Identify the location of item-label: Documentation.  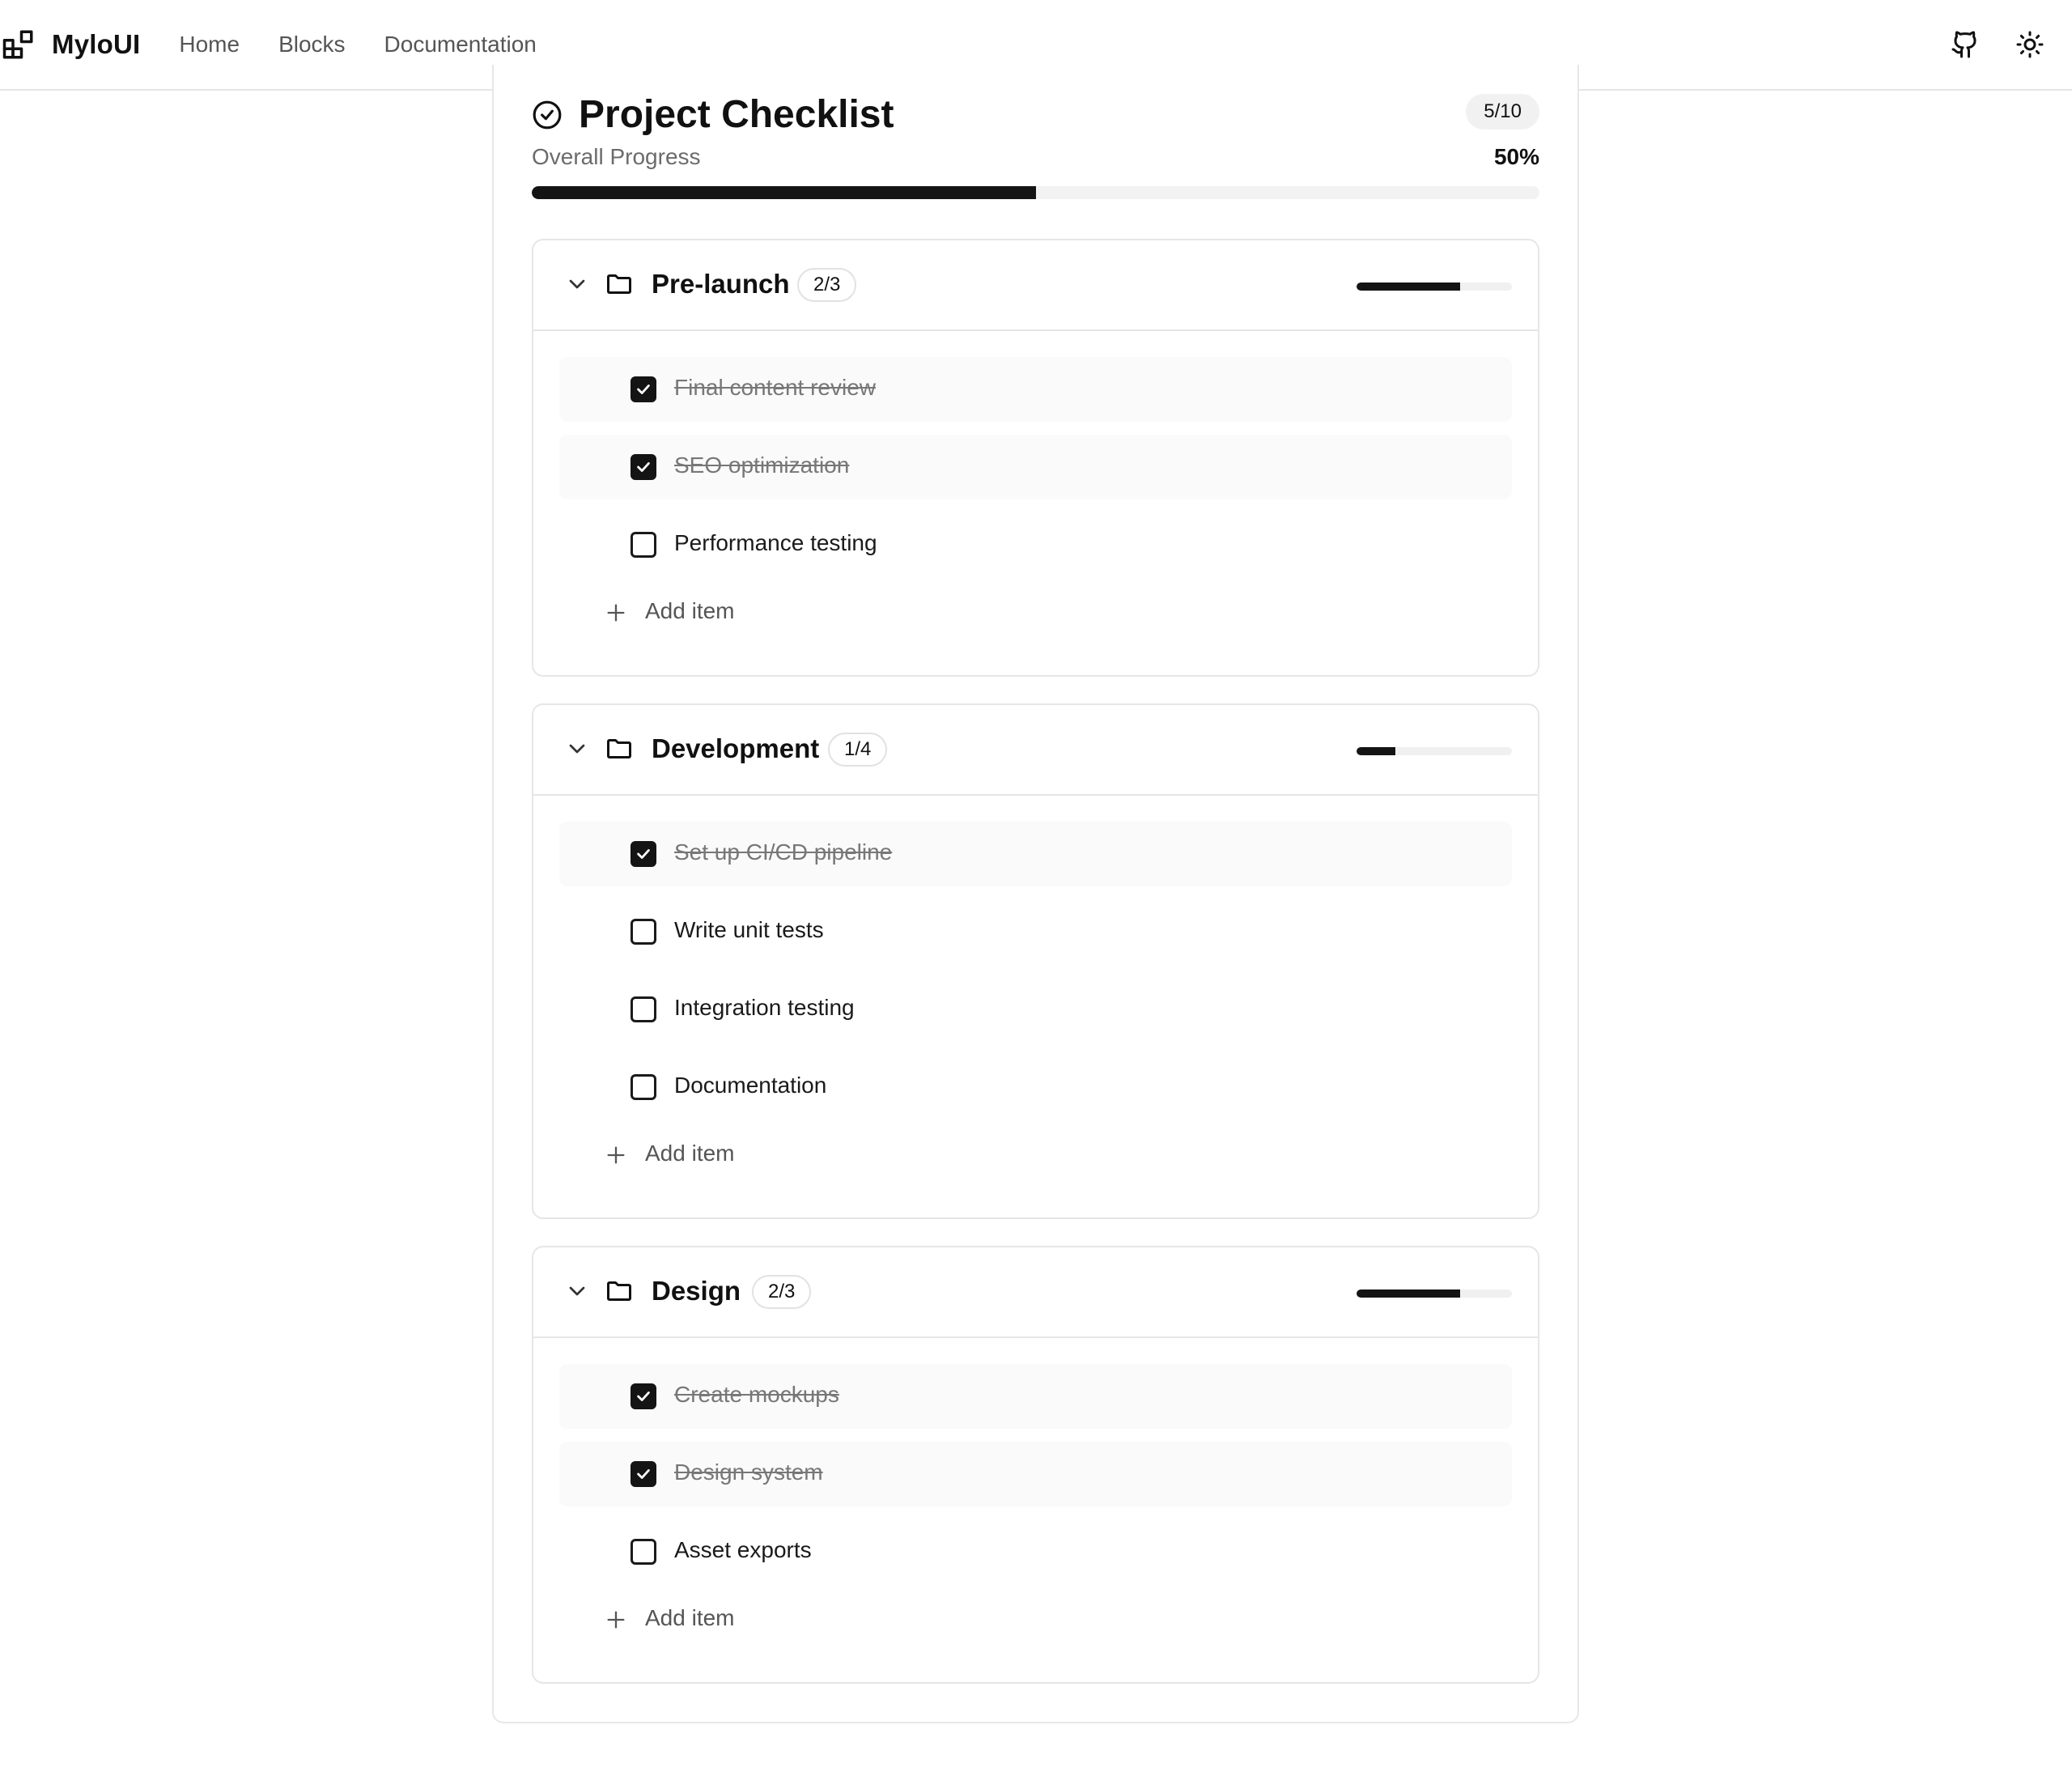
(750, 1085).